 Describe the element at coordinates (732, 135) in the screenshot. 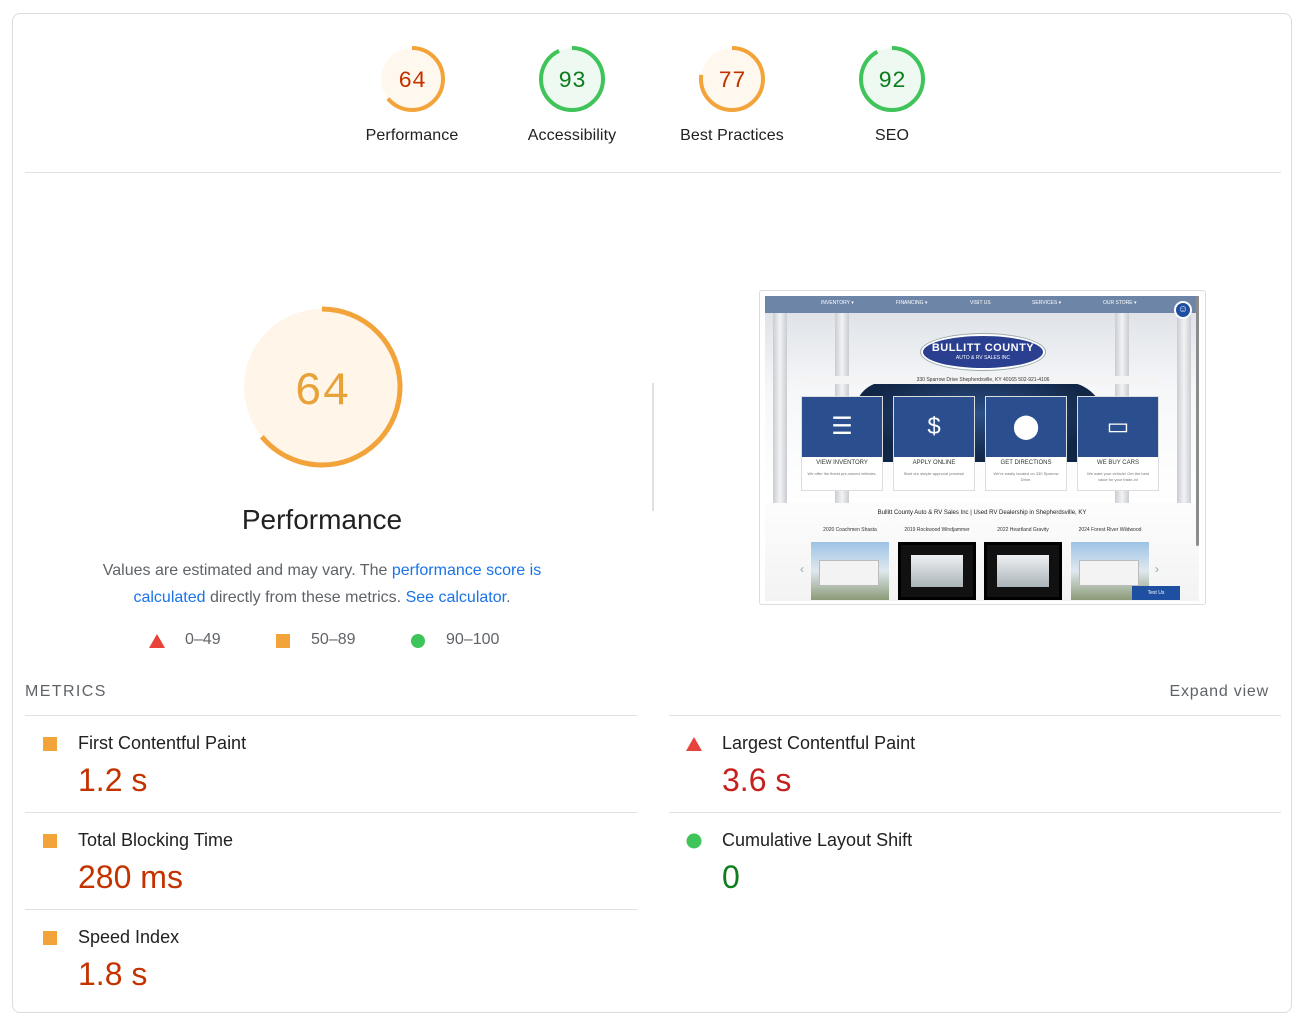

I see `gauge-label: Best Practices` at that location.